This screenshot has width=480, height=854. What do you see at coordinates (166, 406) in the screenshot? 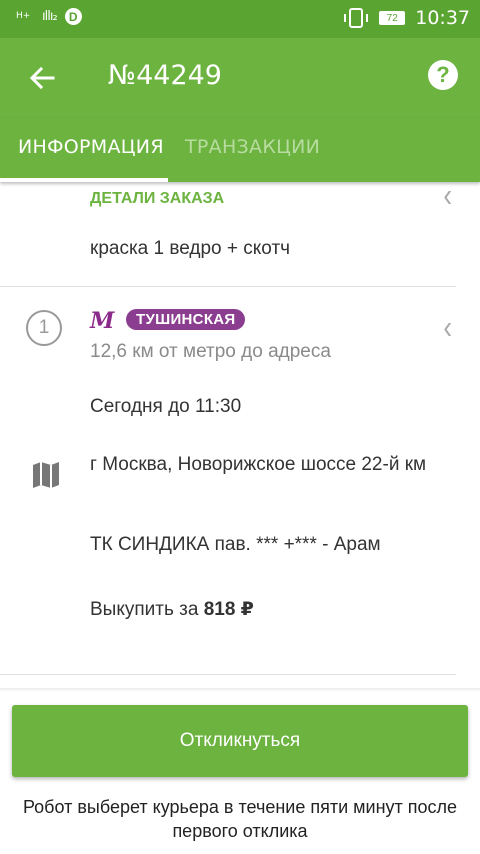
I see `delivery-deadline: Сегодня до 11:30` at bounding box center [166, 406].